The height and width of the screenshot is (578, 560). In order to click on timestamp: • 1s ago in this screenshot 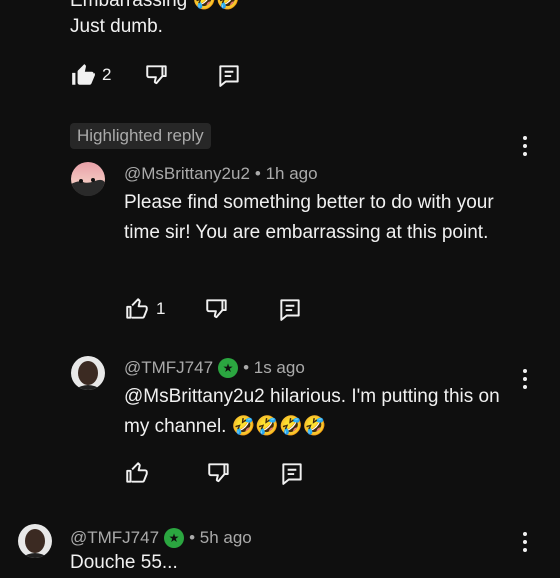, I will do `click(274, 367)`.